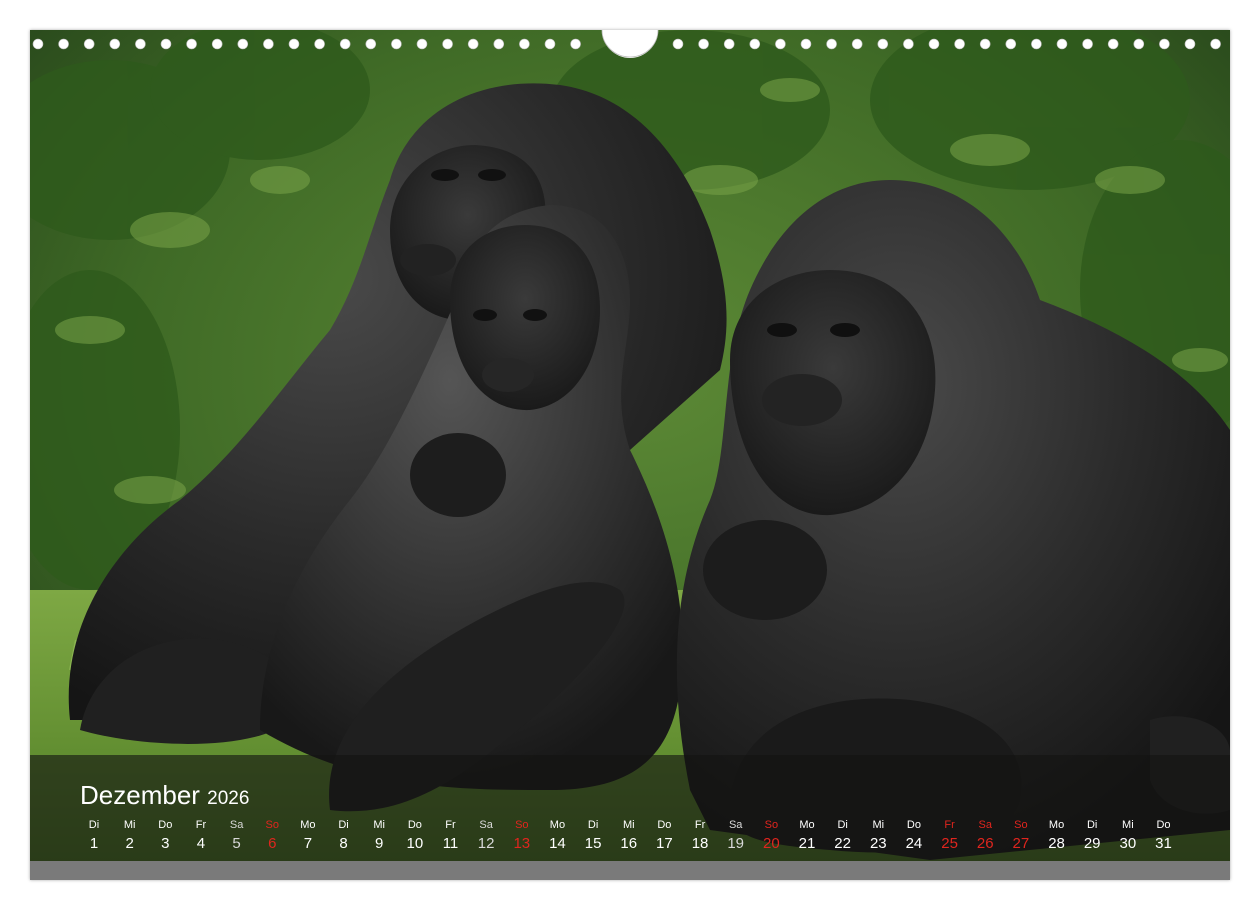  Describe the element at coordinates (1092, 843) in the screenshot. I see `day-number: 29` at that location.